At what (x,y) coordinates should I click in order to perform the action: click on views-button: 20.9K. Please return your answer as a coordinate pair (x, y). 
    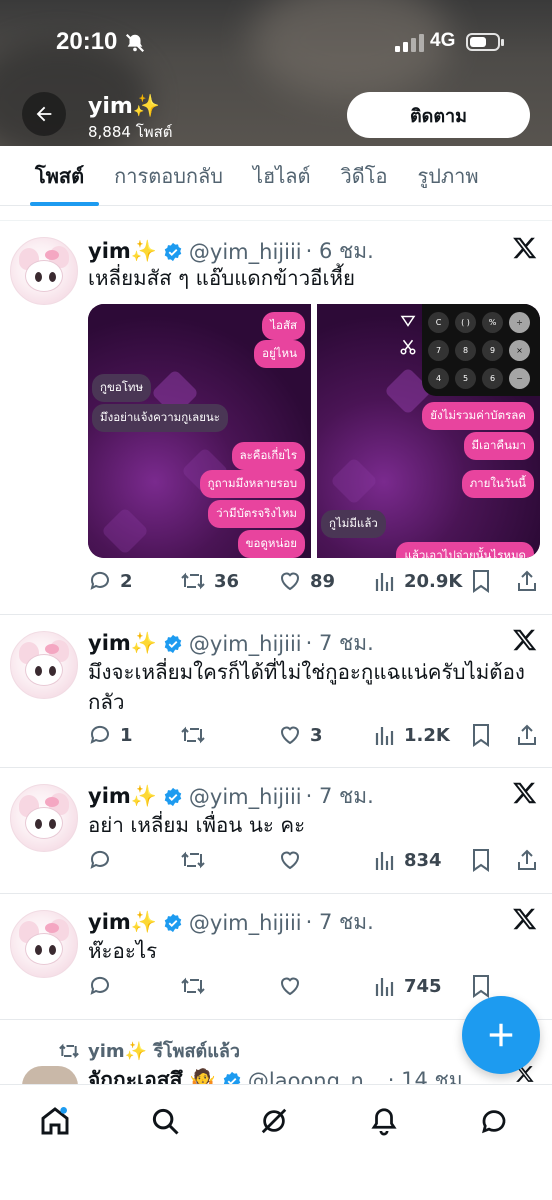
    Looking at the image, I should click on (418, 581).